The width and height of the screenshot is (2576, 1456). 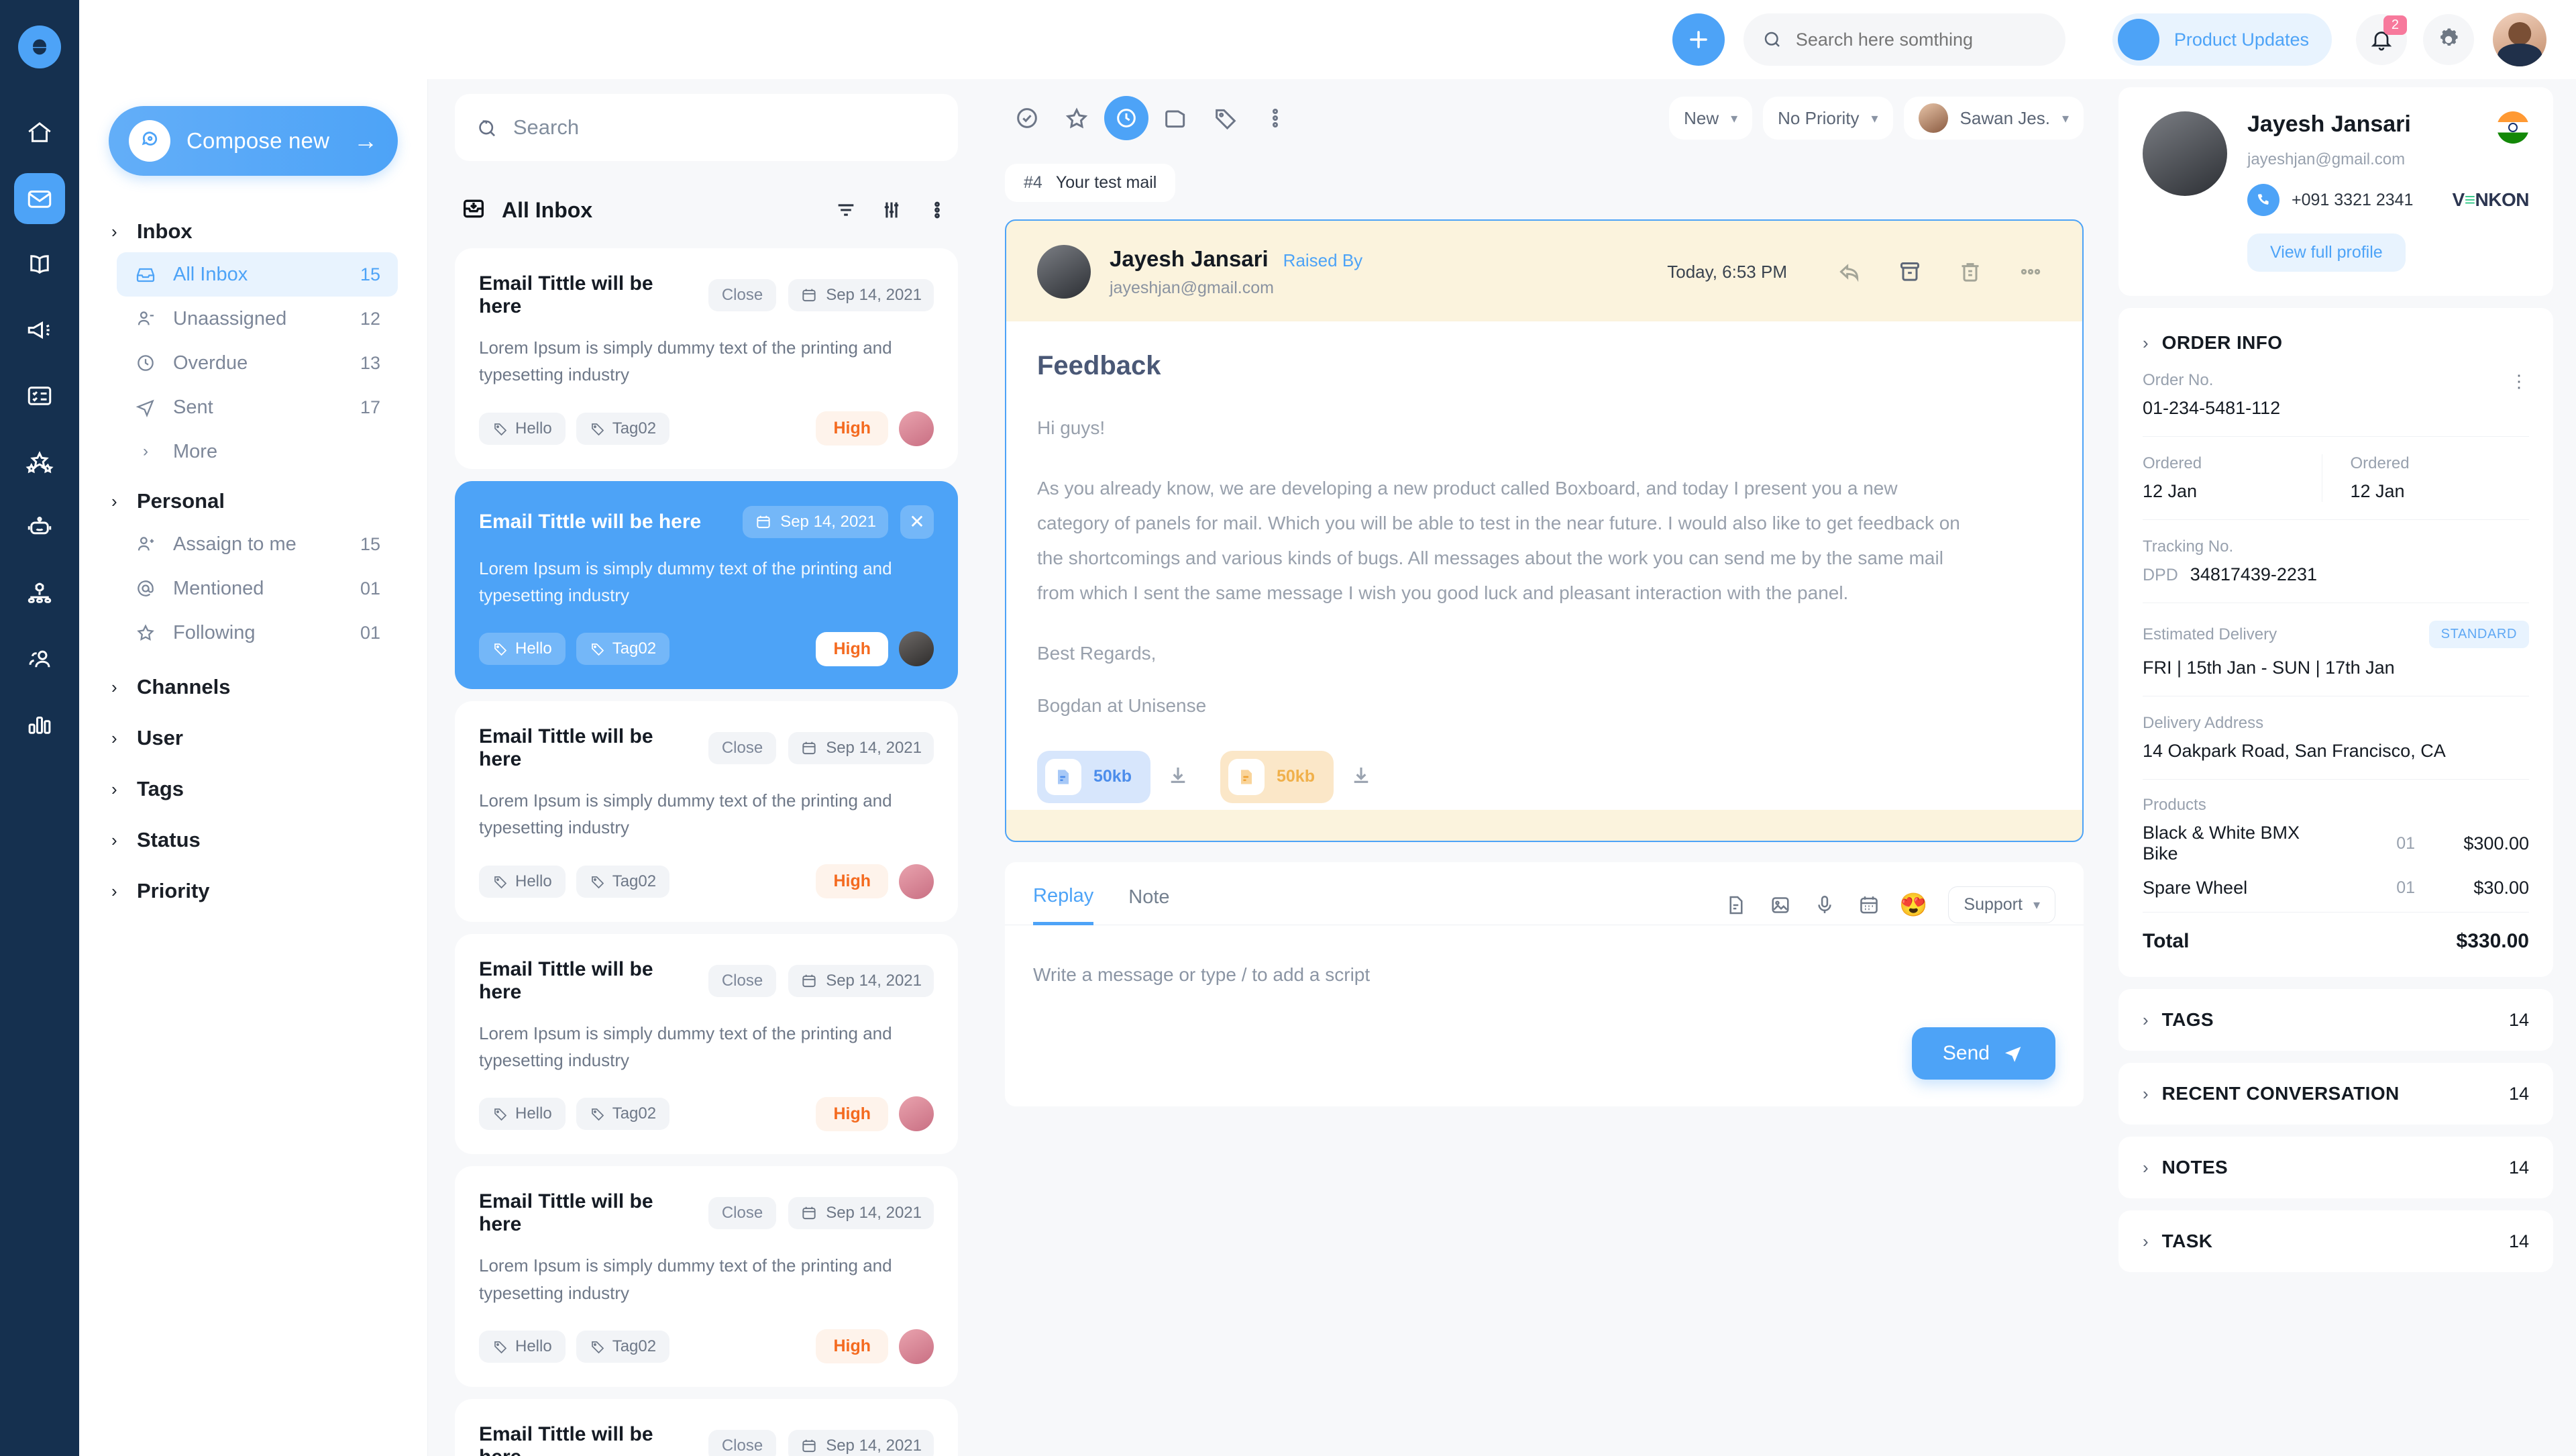 I want to click on nav-group-header-personal: › Personal, so click(x=253, y=501).